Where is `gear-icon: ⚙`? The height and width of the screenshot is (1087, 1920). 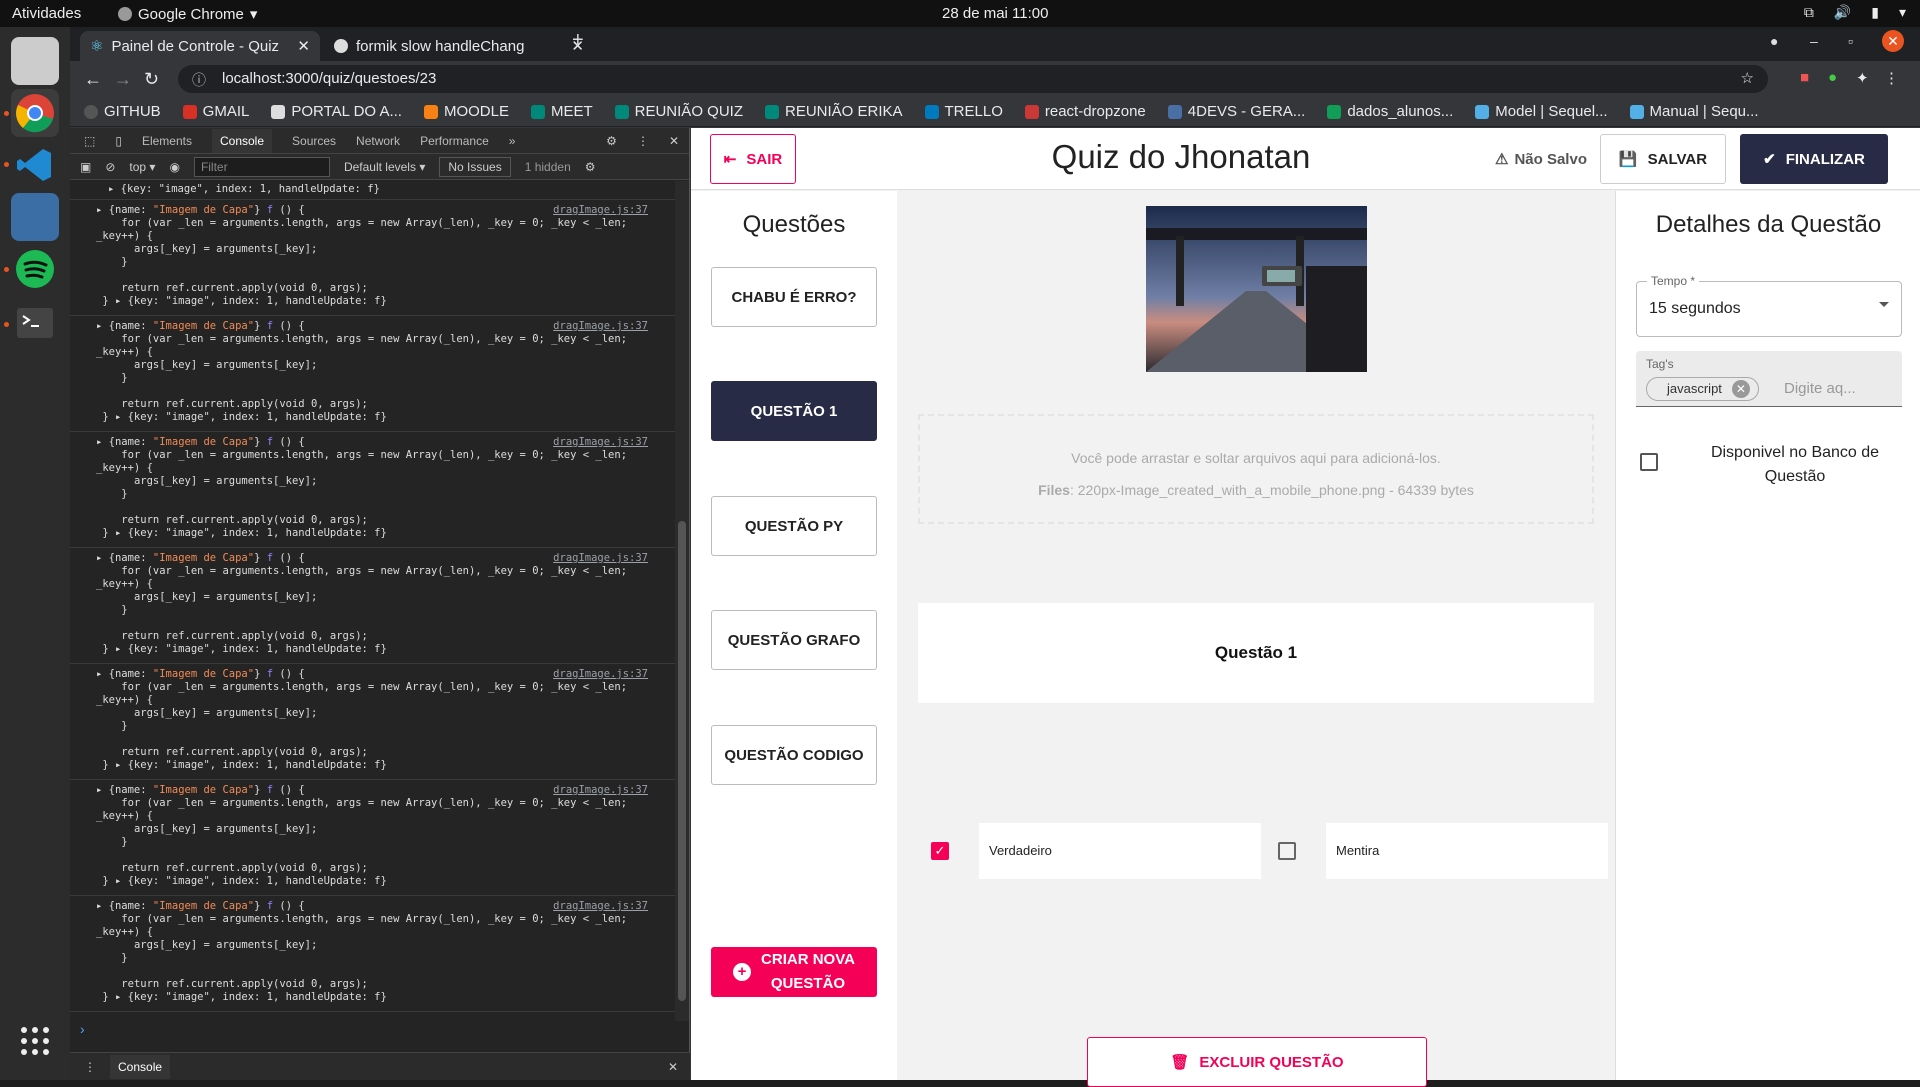 gear-icon: ⚙ is located at coordinates (590, 167).